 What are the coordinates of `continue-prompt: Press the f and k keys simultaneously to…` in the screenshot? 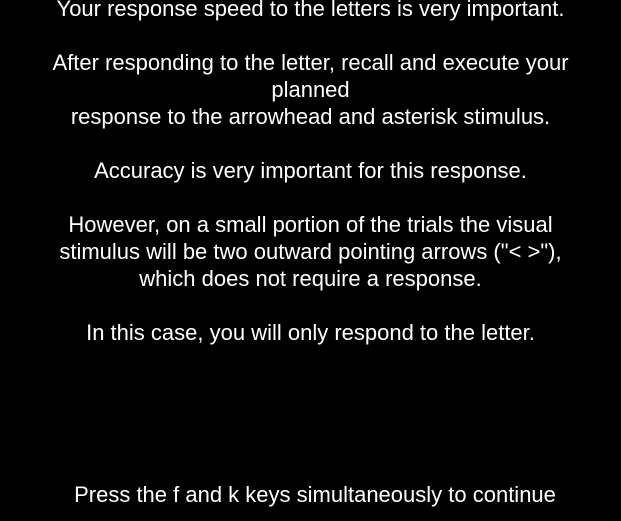 It's located at (315, 494).